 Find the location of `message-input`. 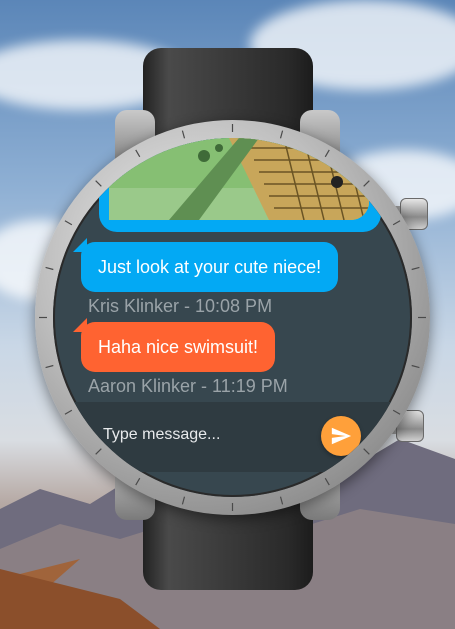

message-input is located at coordinates (203, 435).